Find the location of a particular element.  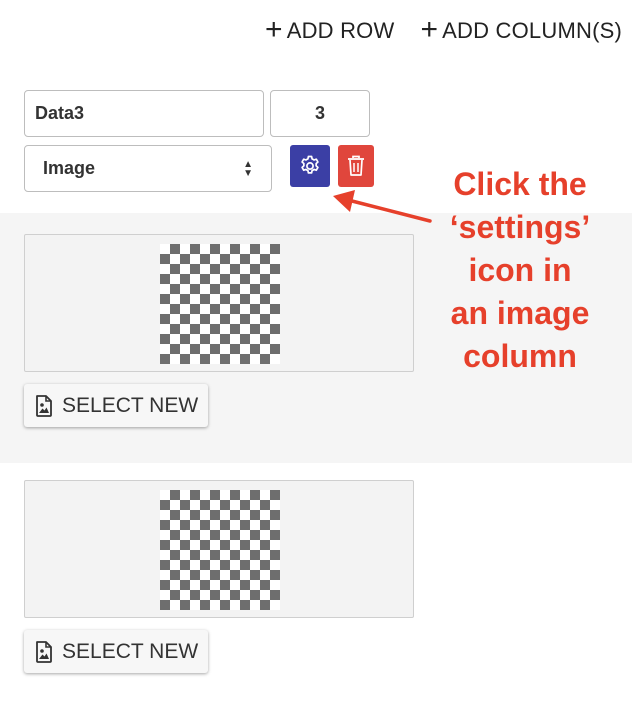

annotation-line: ‘settings’ is located at coordinates (520, 227).